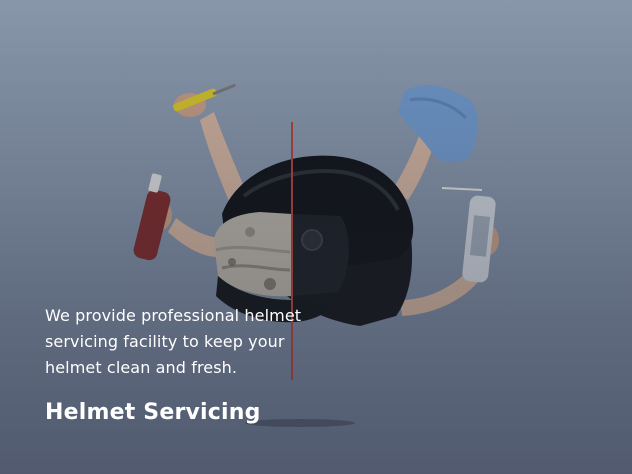 This screenshot has width=632, height=474. I want to click on service-title: Helmet Servicing, so click(153, 412).